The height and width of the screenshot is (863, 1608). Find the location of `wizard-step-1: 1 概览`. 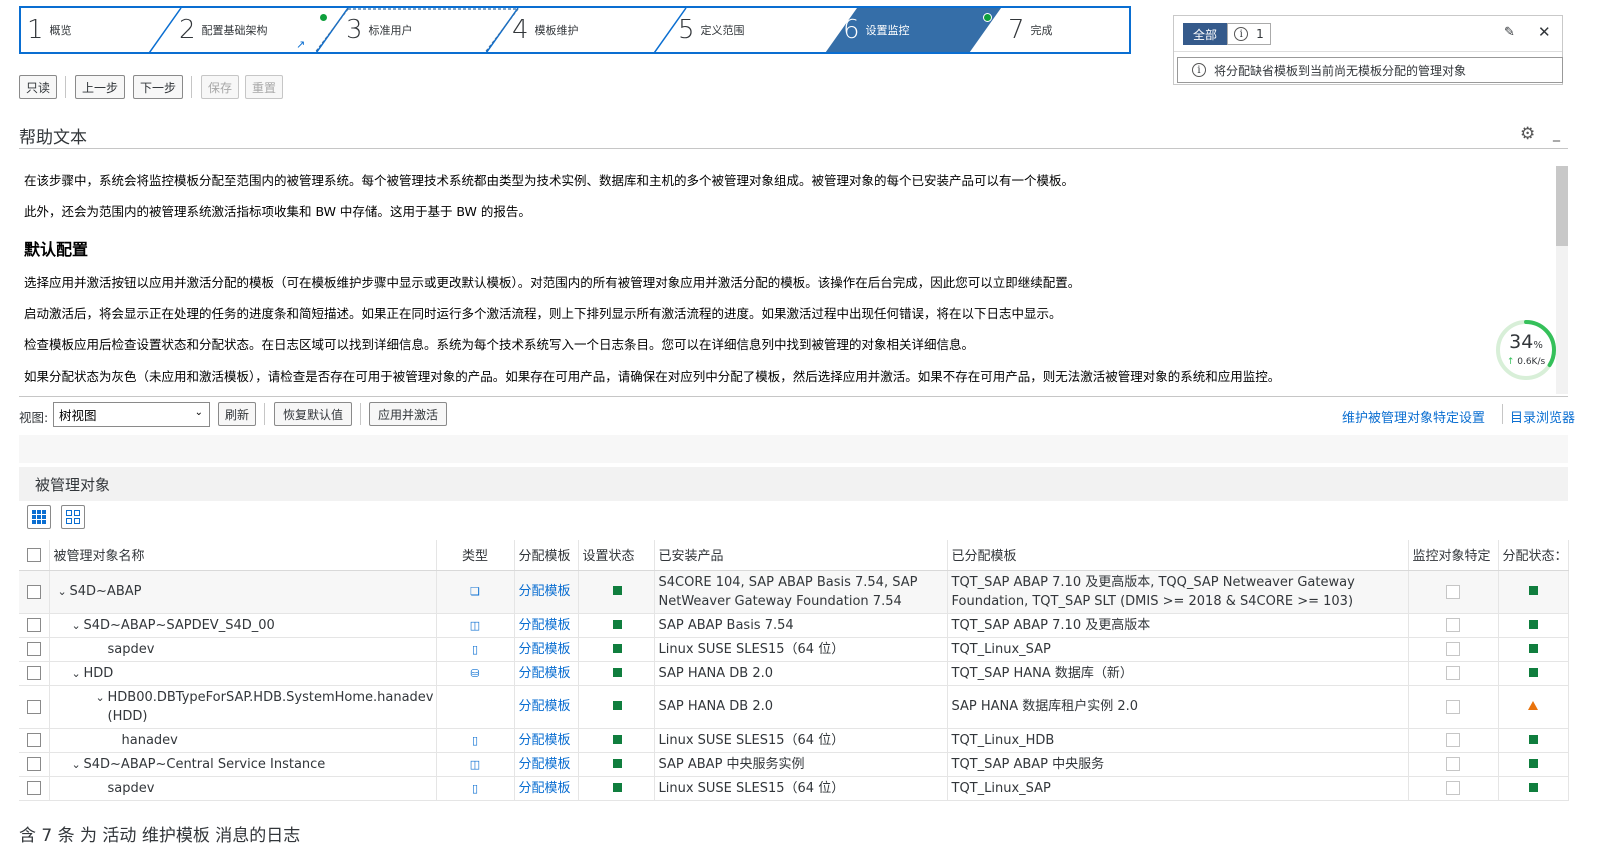

wizard-step-1: 1 概览 is located at coordinates (49, 30).